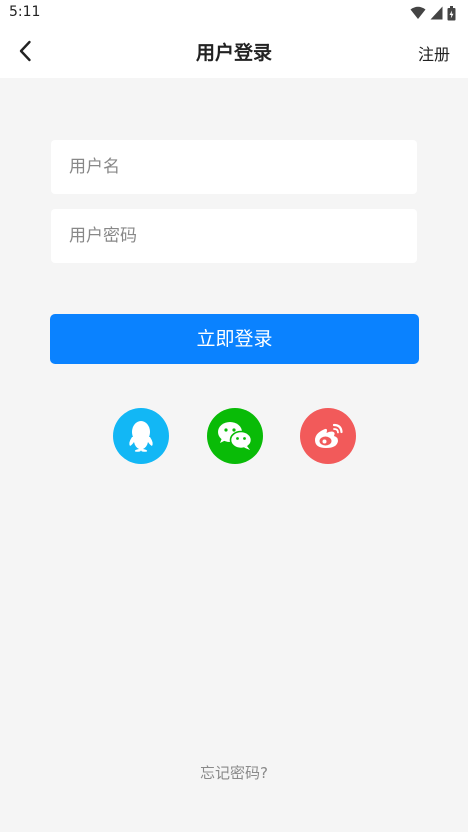 The width and height of the screenshot is (468, 832). I want to click on qq-login-button, so click(141, 436).